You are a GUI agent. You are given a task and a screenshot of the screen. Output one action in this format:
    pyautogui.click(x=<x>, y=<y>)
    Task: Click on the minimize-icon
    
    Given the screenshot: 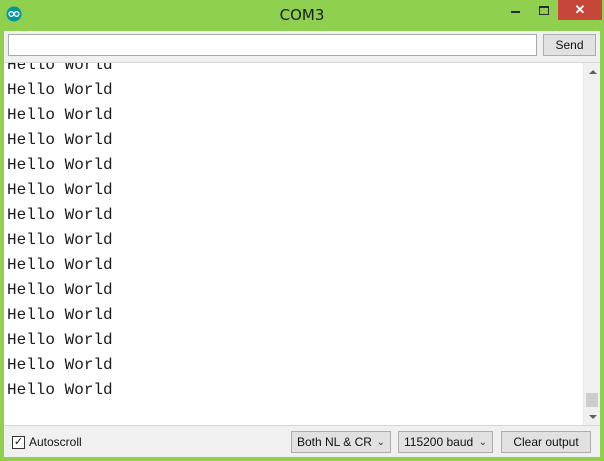 What is the action you would take?
    pyautogui.click(x=515, y=12)
    